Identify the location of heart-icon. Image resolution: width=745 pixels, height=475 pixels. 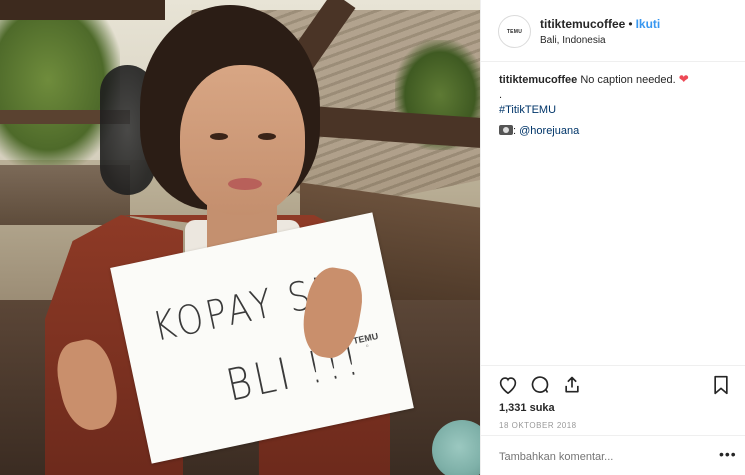
(508, 385).